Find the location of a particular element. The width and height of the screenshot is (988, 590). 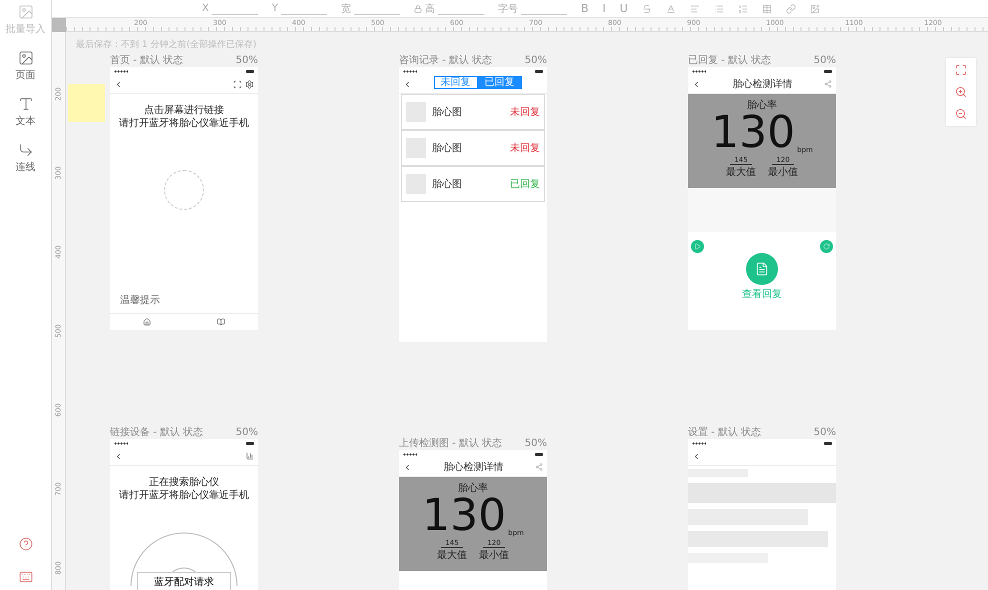

numbered-list-icon is located at coordinates (743, 9).